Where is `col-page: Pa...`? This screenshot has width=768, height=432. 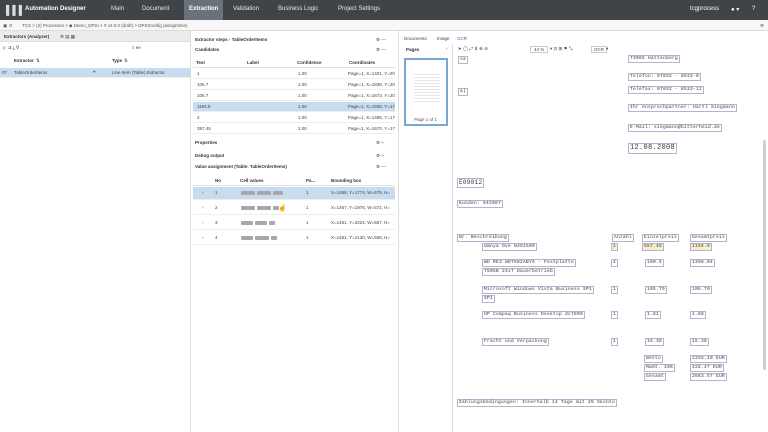
col-page: Pa... is located at coordinates (310, 180).